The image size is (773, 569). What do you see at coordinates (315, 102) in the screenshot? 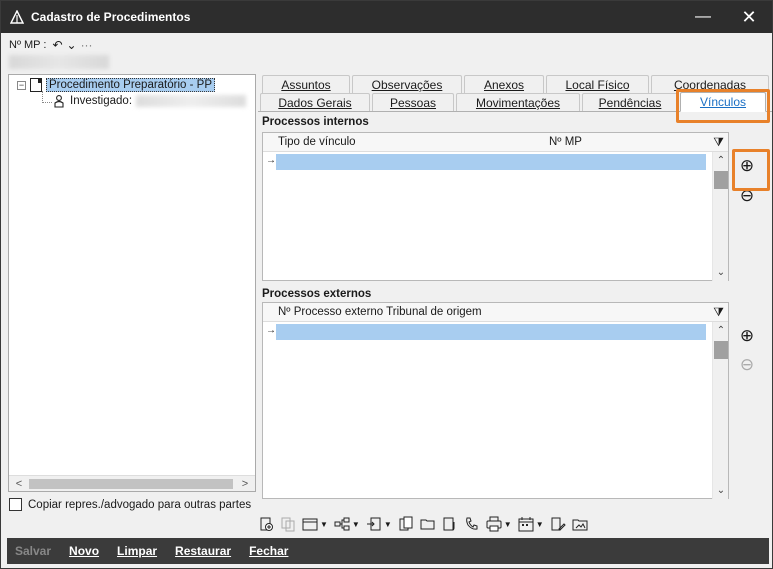
I see `tab-dados-gerais: Dados Gerais` at bounding box center [315, 102].